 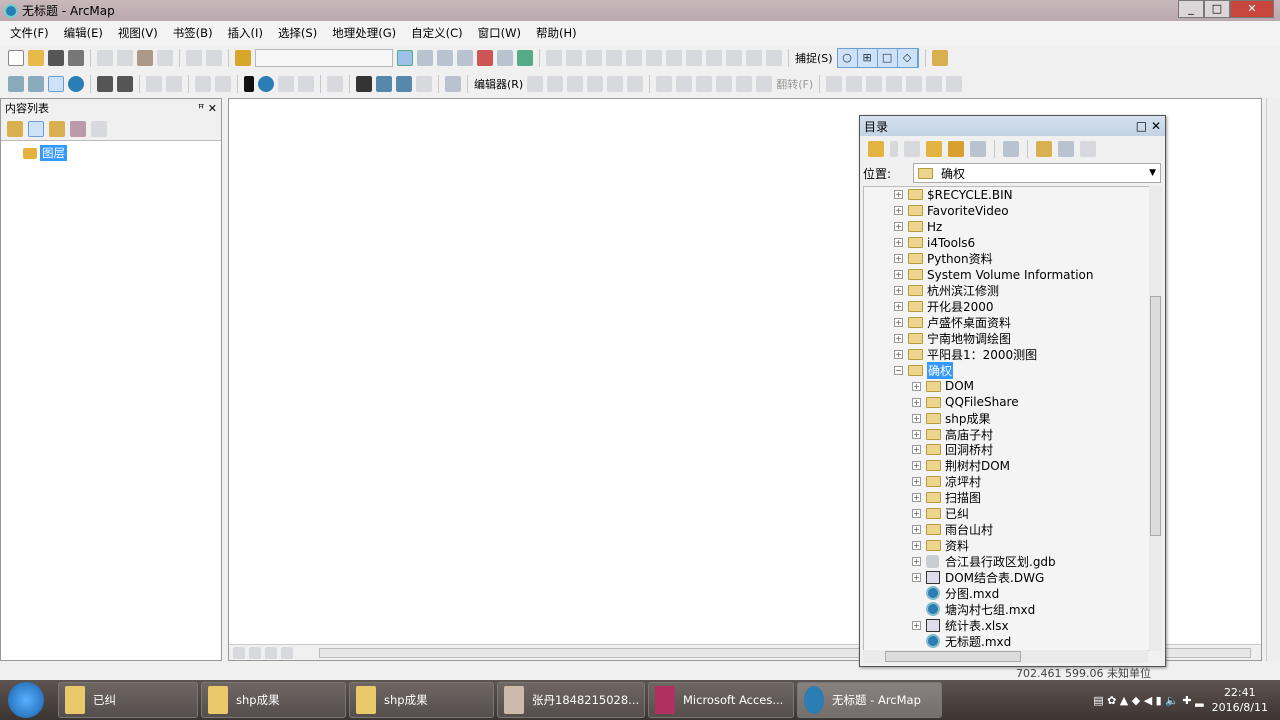 I want to click on dropdown-arrow-icon: ▼, so click(x=1152, y=173).